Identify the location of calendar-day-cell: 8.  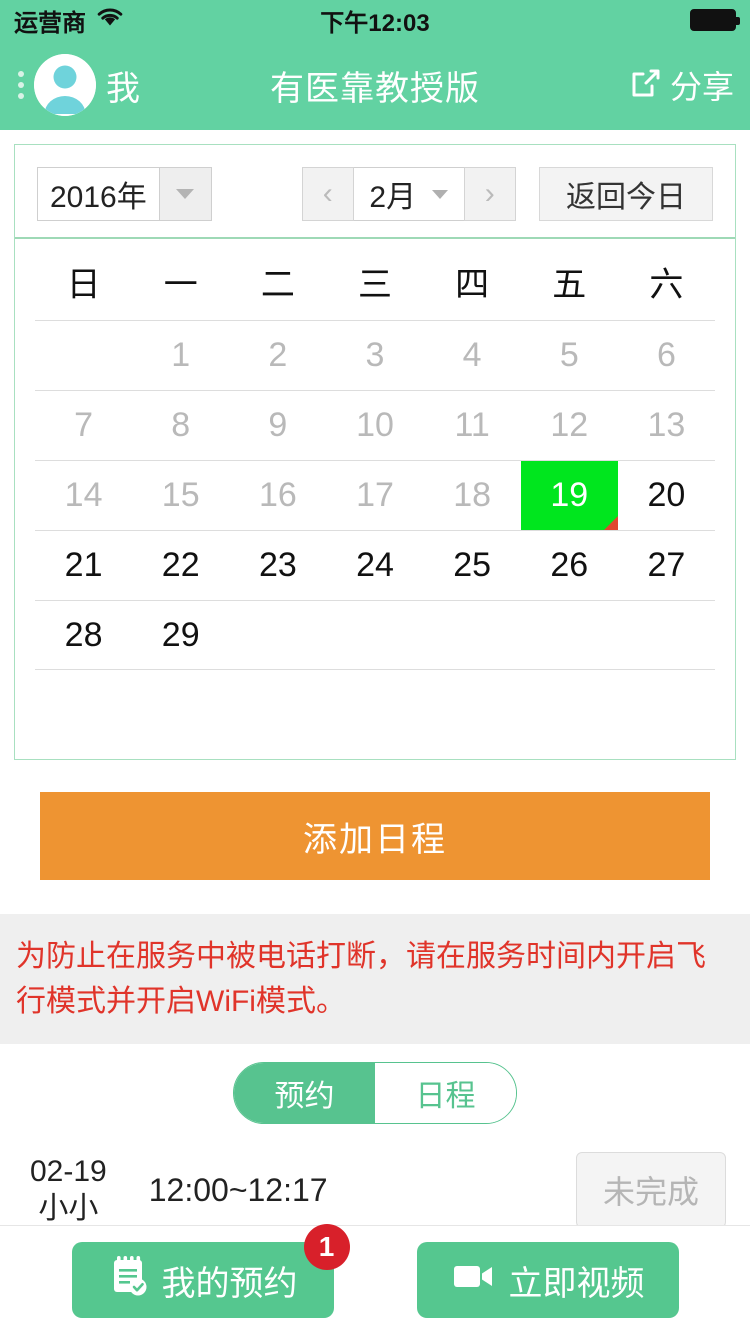
(180, 425).